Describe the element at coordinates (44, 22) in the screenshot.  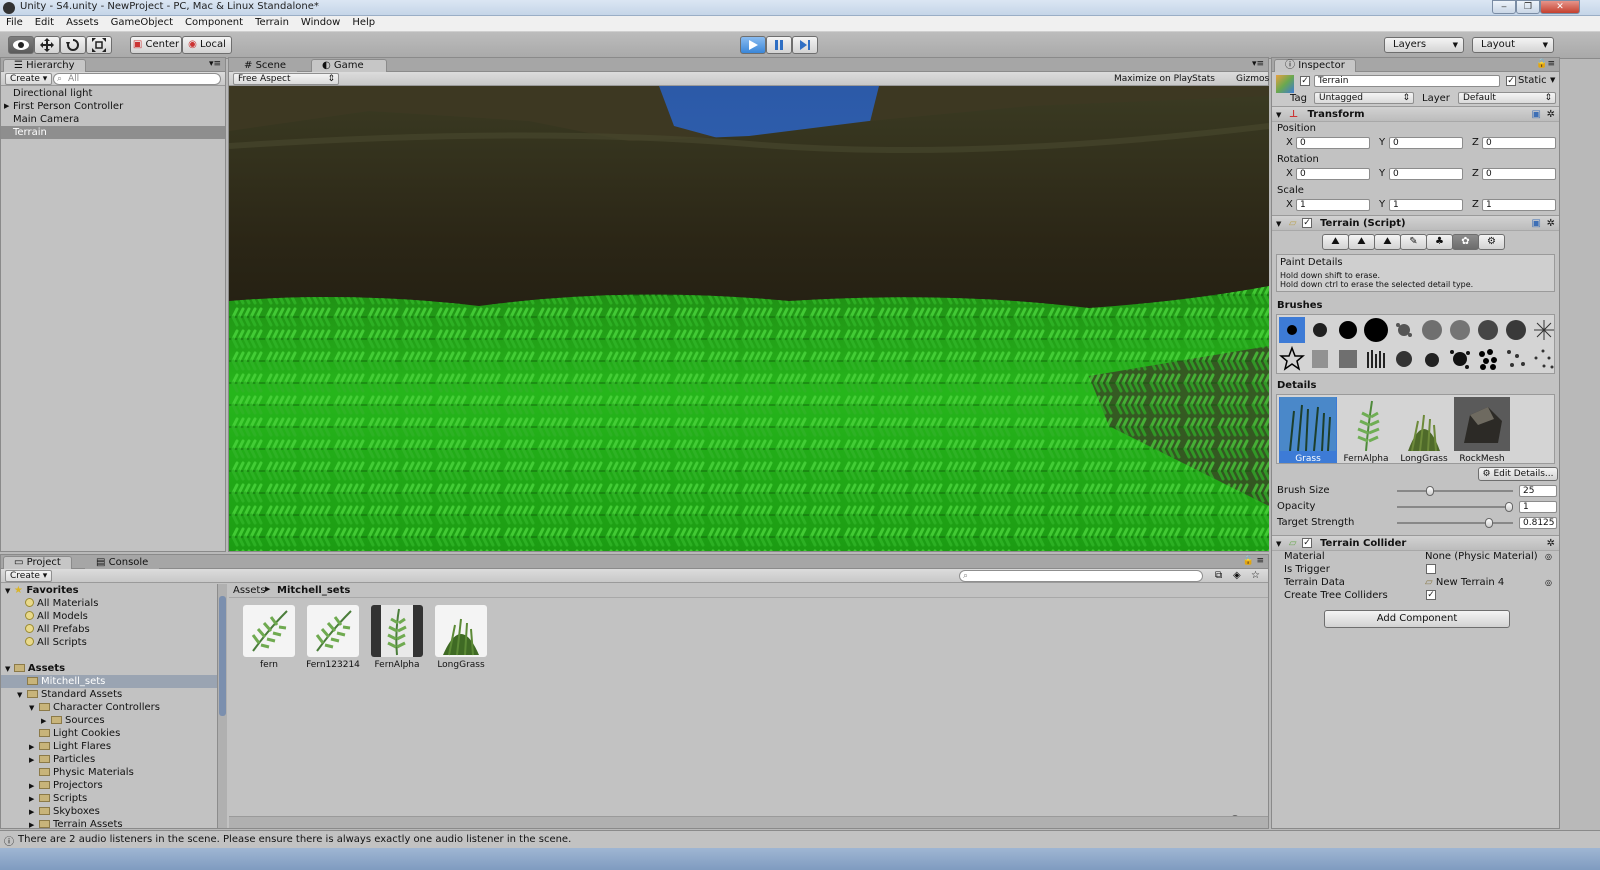
I see `menu-edit: Edit` at that location.